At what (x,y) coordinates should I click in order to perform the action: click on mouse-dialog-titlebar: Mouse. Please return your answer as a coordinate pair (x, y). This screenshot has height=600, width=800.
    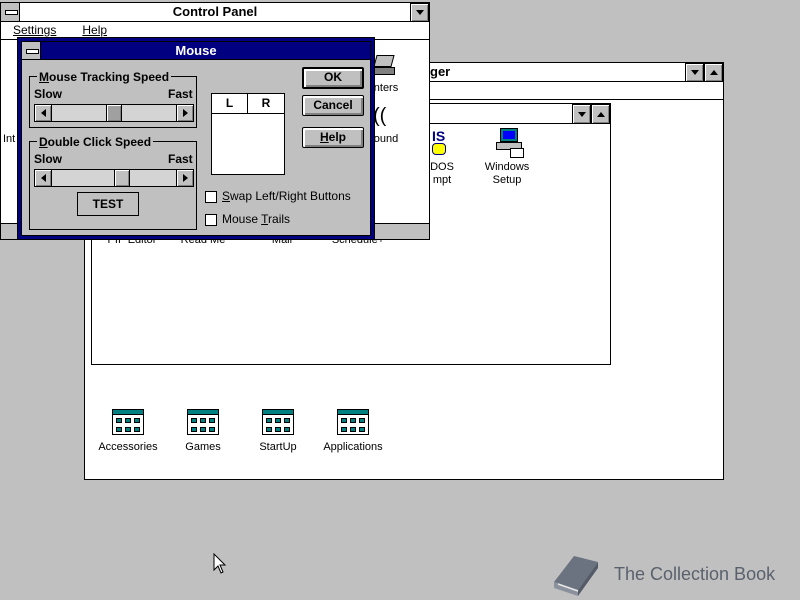
    Looking at the image, I should click on (196, 51).